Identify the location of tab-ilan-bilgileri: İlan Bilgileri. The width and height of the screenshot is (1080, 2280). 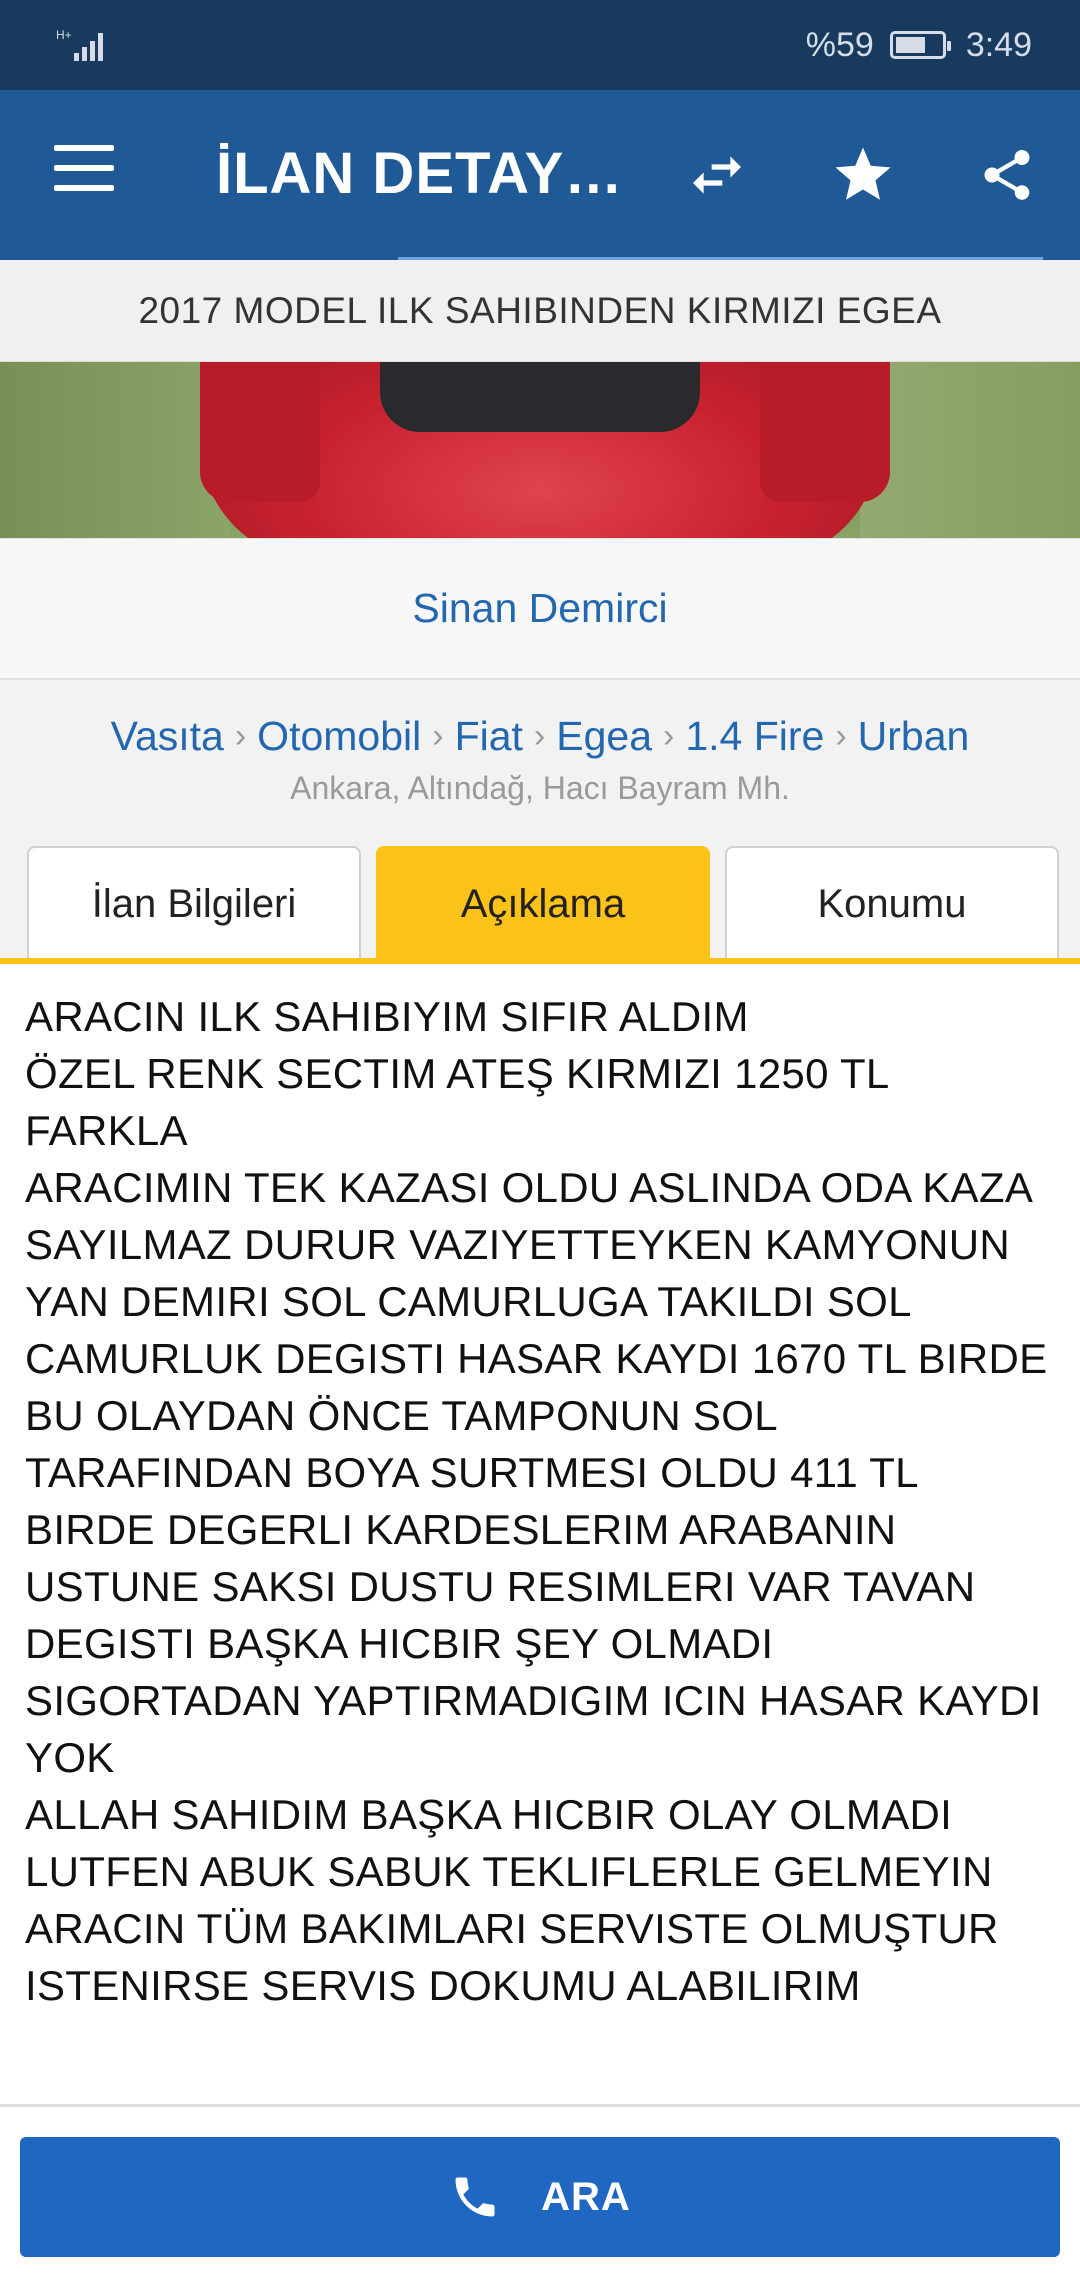
(194, 903).